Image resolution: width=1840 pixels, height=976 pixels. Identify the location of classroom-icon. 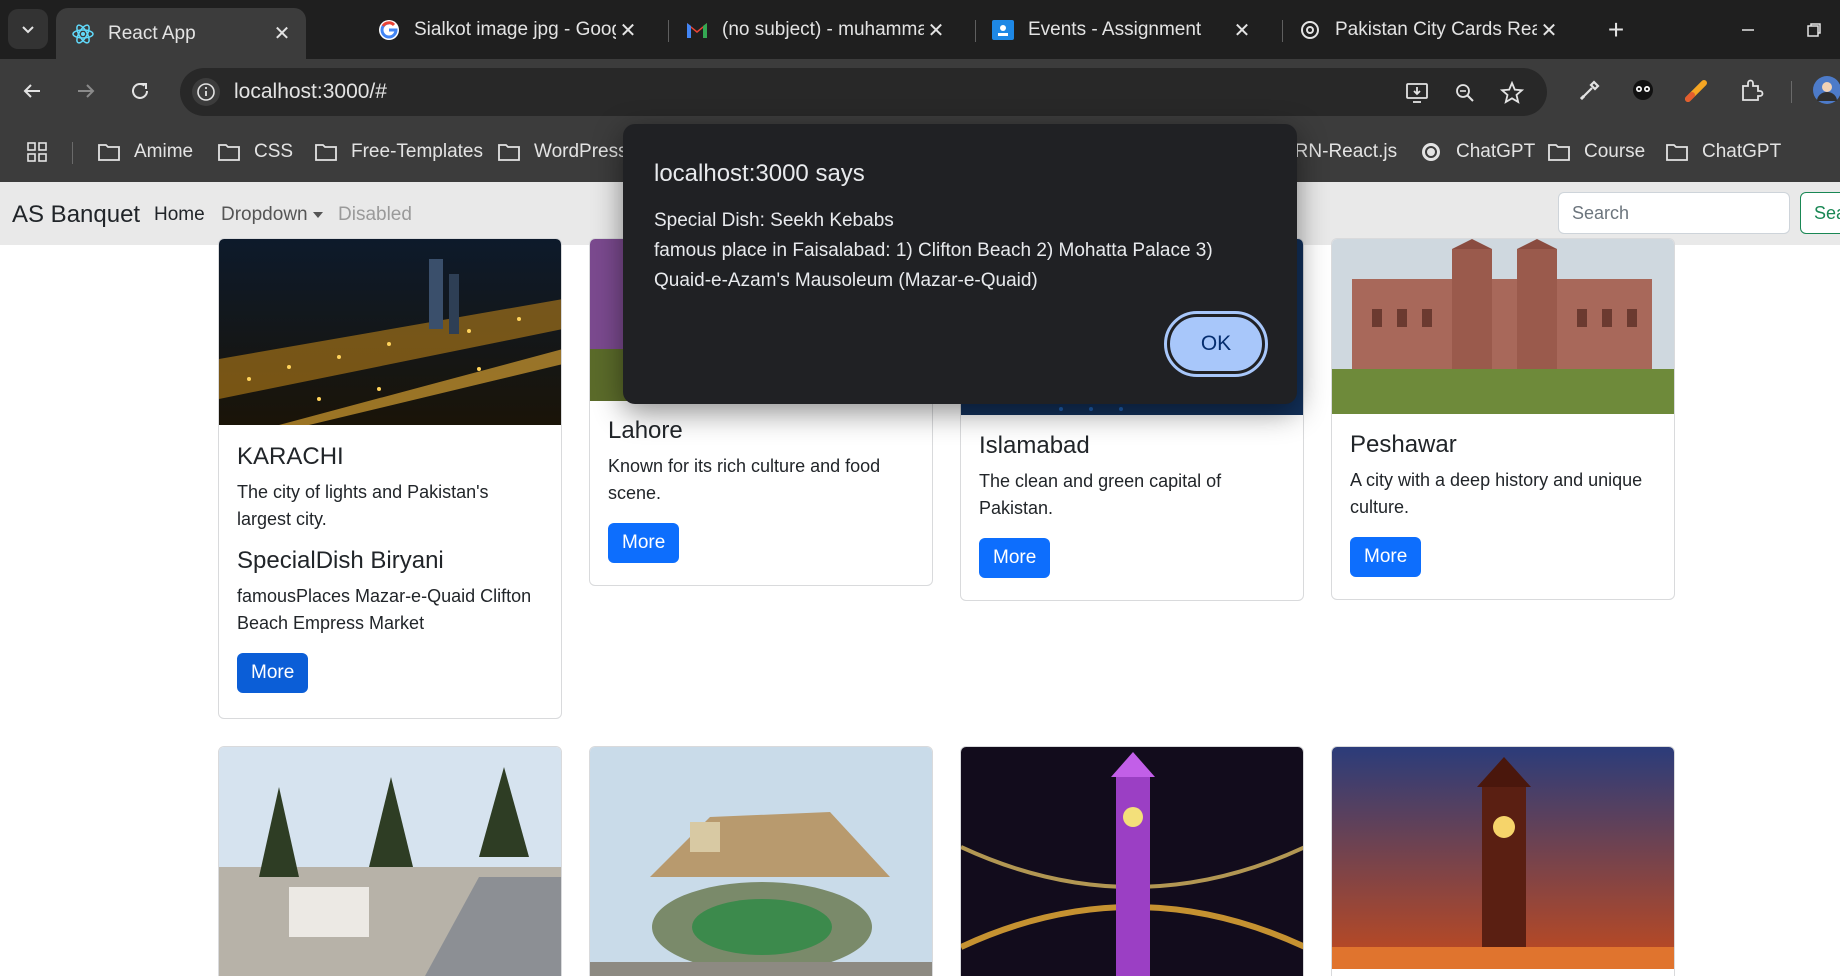
(1003, 30).